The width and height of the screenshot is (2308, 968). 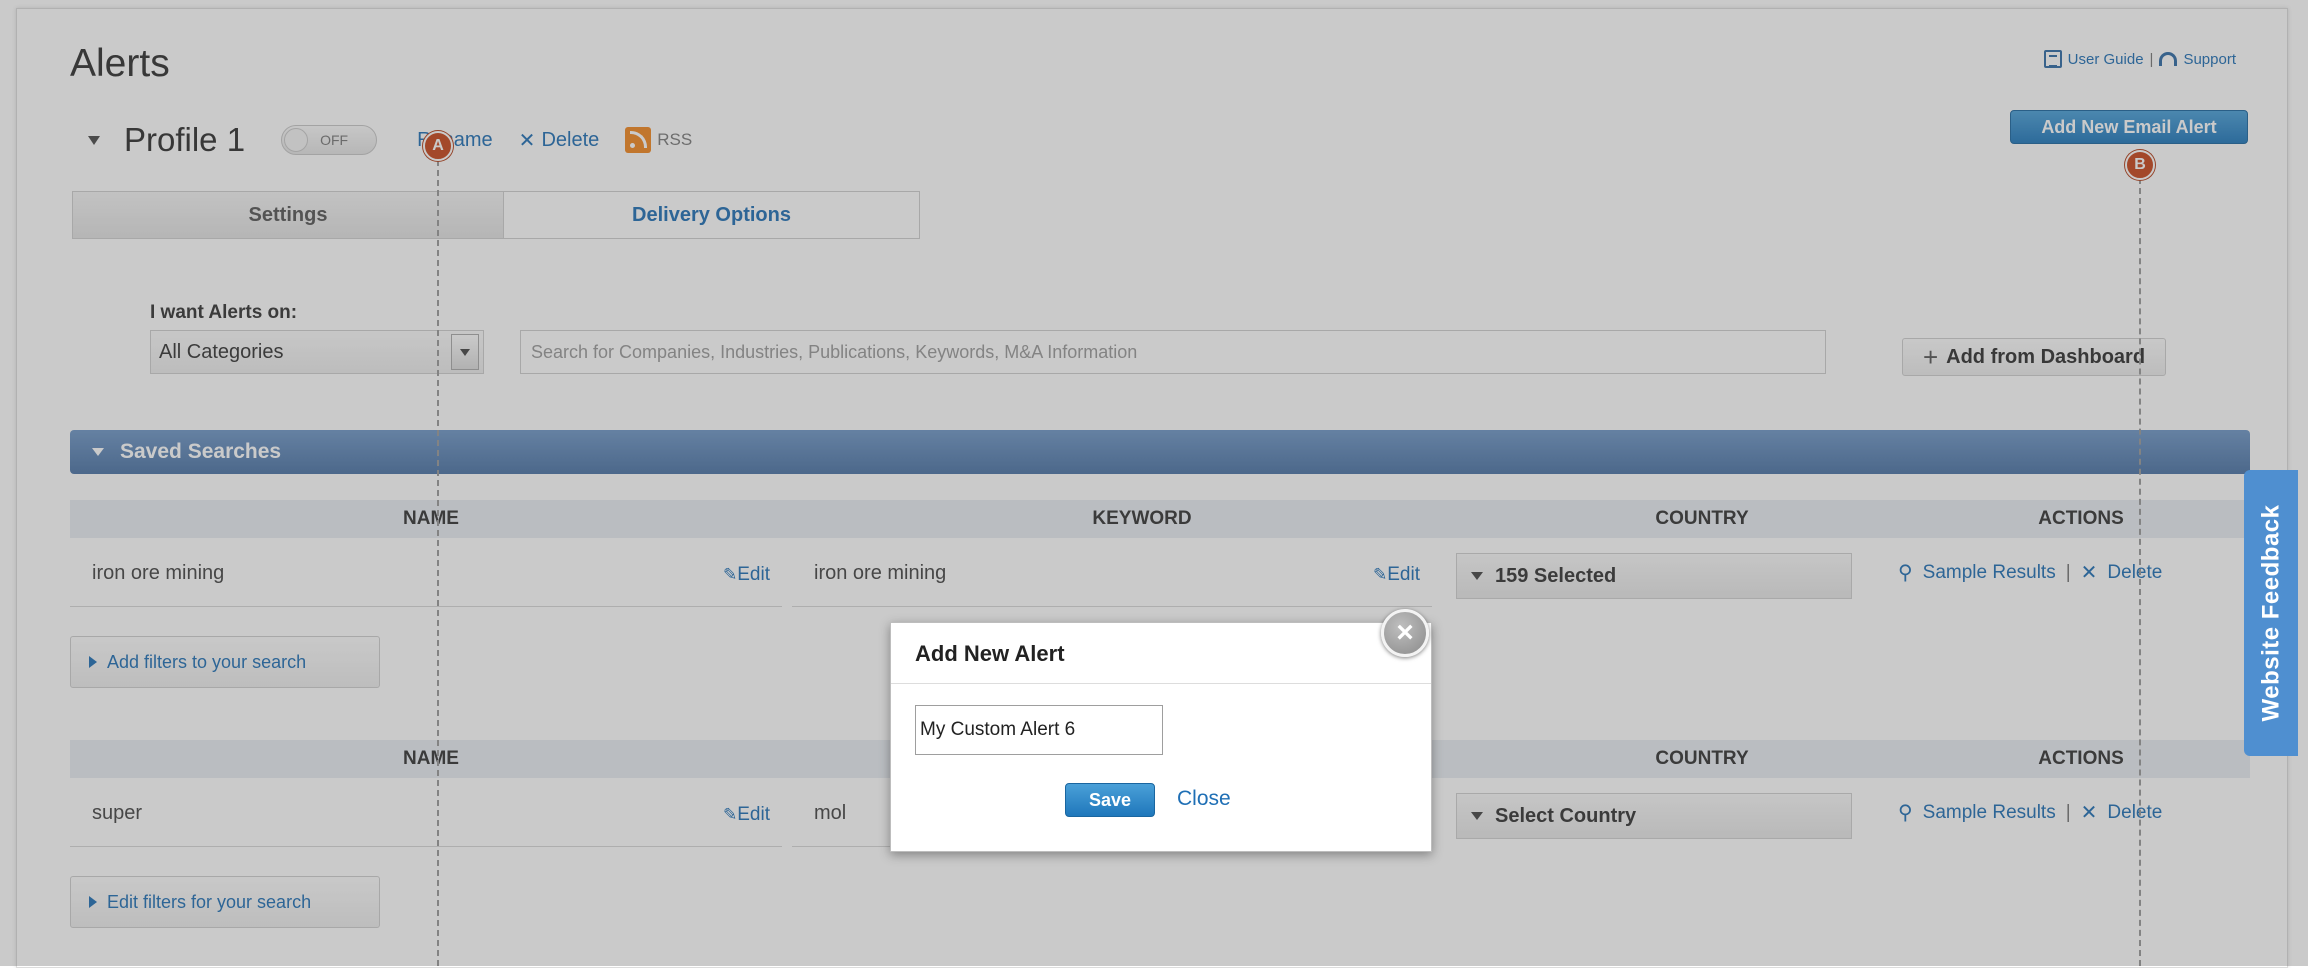 What do you see at coordinates (1110, 800) in the screenshot?
I see `save-button: Save` at bounding box center [1110, 800].